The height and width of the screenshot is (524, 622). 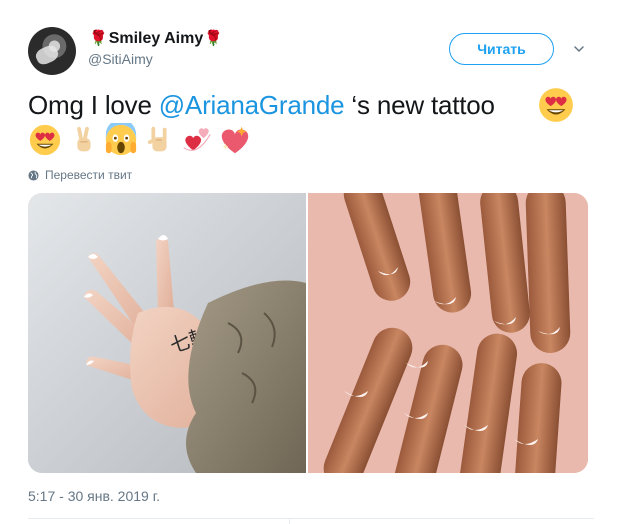 I want to click on translate-link: Перевести твит, so click(x=80, y=175).